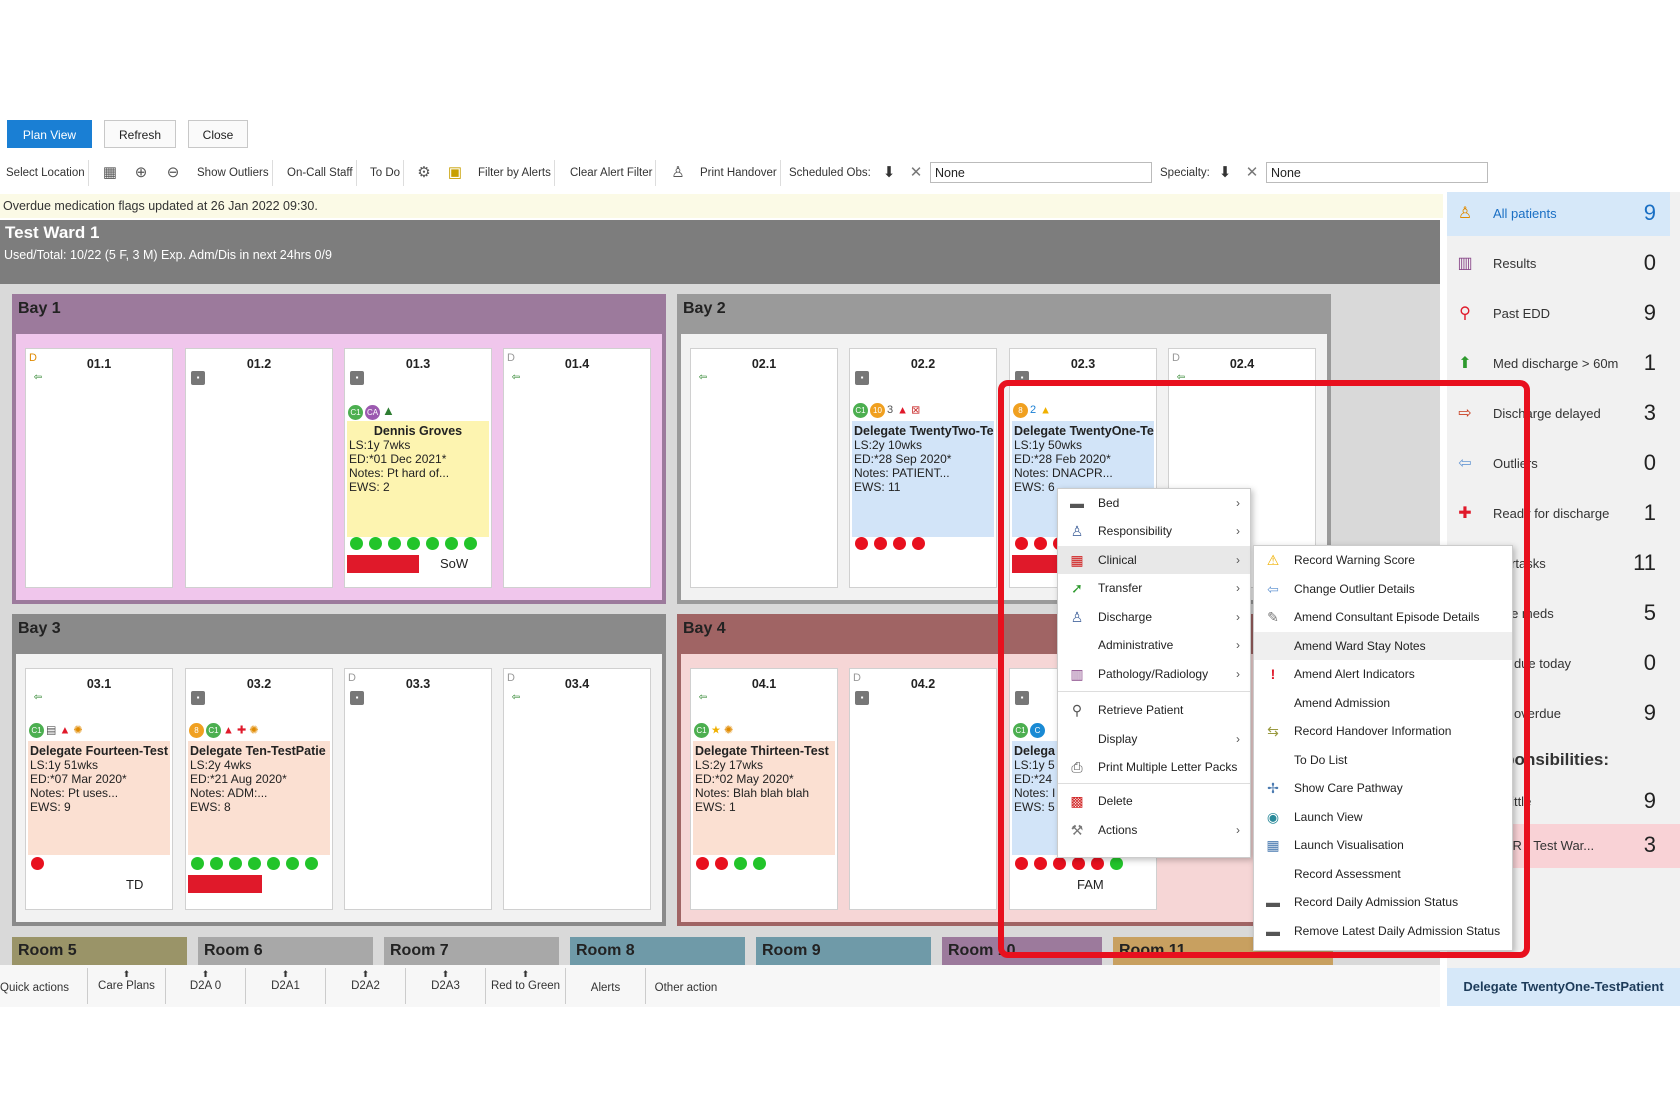 Image resolution: width=1680 pixels, height=1120 pixels. What do you see at coordinates (455, 173) in the screenshot?
I see `lock-icon: ▣` at bounding box center [455, 173].